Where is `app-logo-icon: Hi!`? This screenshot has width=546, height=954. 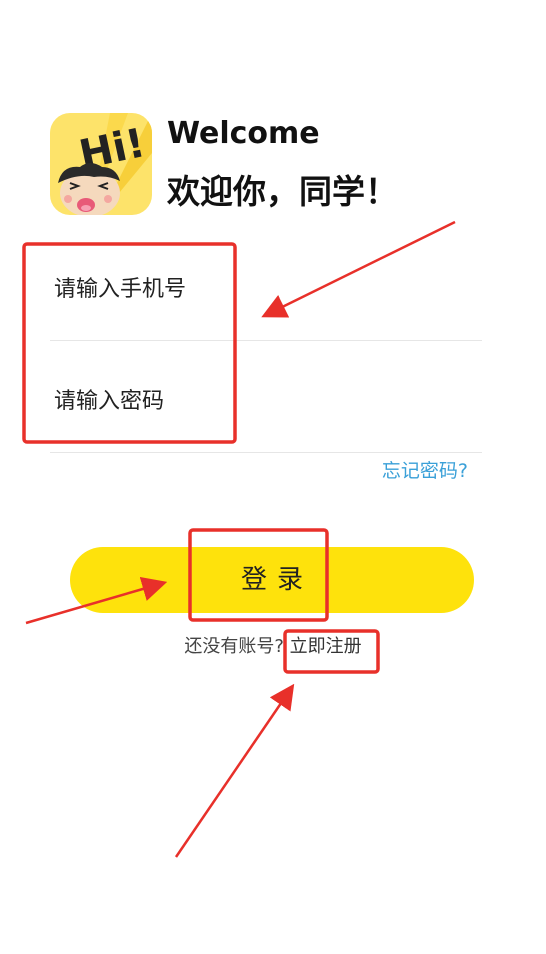 app-logo-icon: Hi! is located at coordinates (101, 164).